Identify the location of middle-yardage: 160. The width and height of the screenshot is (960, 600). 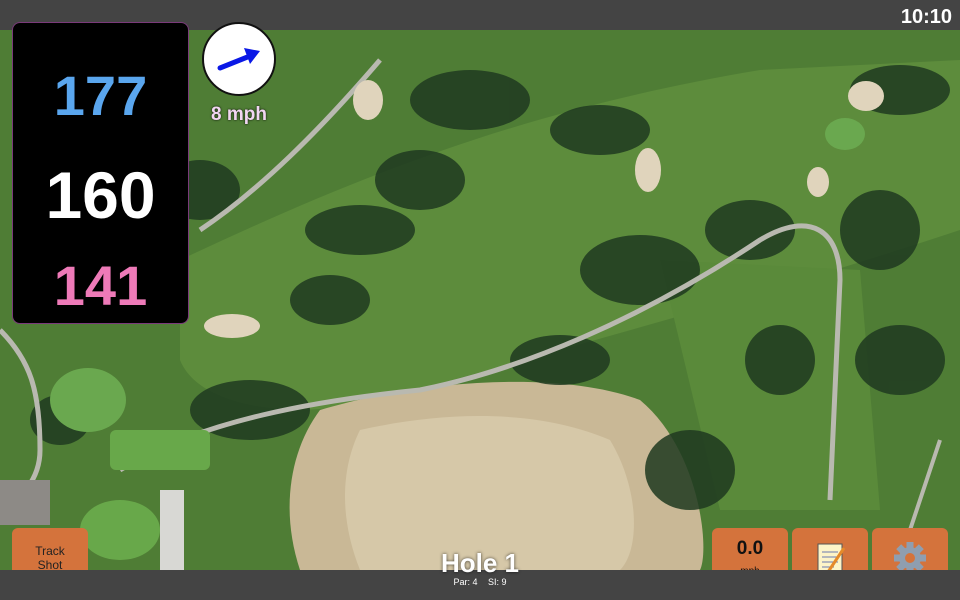
(100, 195).